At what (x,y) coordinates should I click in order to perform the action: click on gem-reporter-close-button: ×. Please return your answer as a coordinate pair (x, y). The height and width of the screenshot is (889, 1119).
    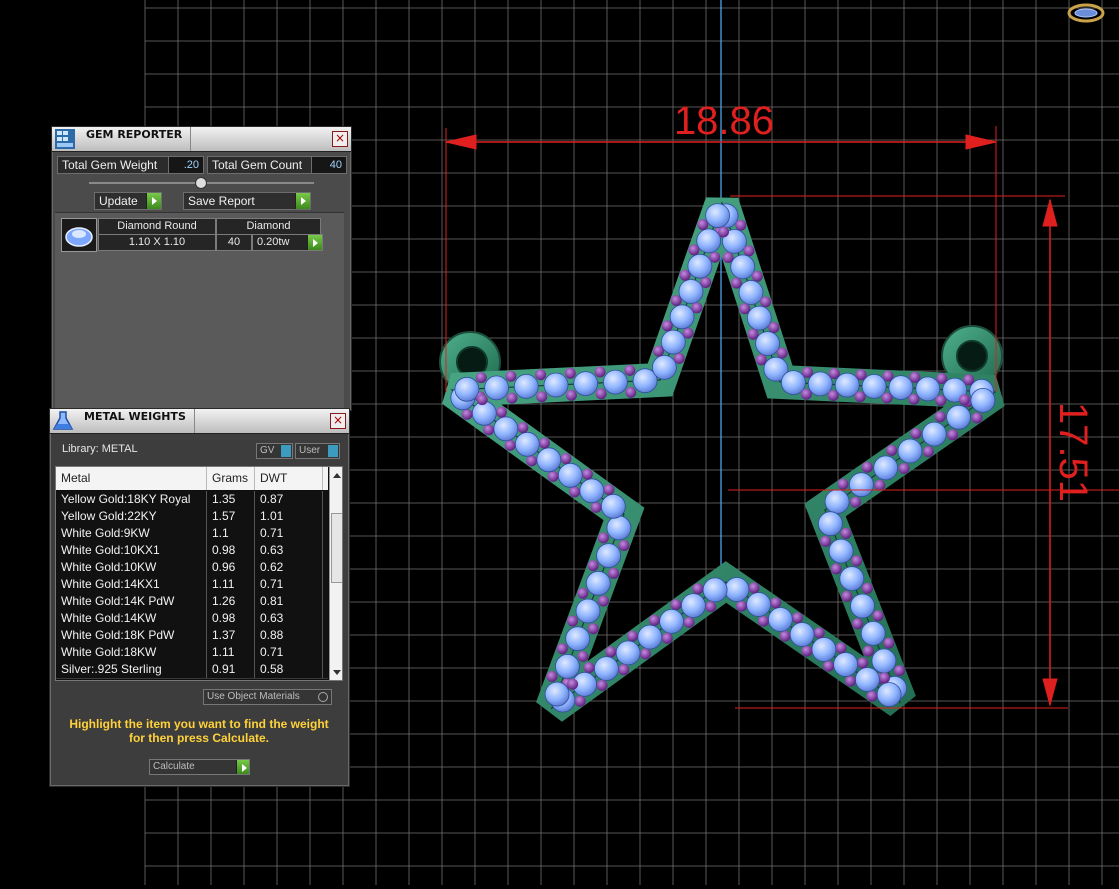
    Looking at the image, I should click on (340, 139).